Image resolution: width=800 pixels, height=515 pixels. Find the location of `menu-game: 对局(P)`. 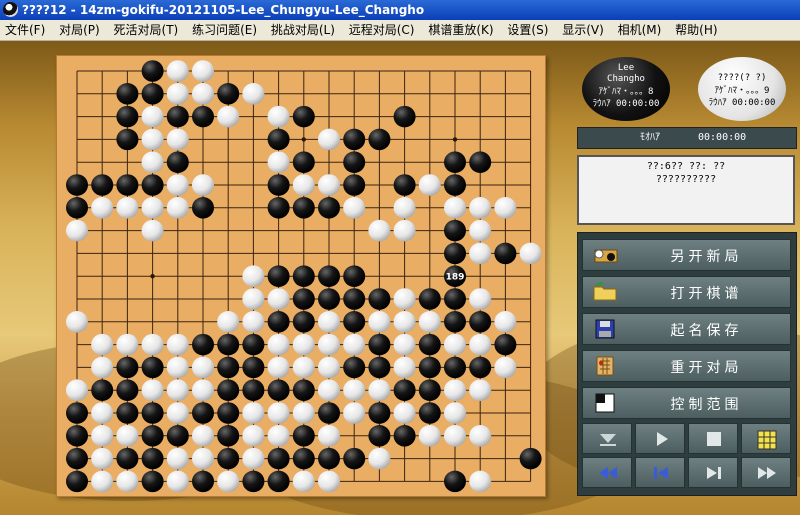

menu-game: 对局(P) is located at coordinates (79, 30).